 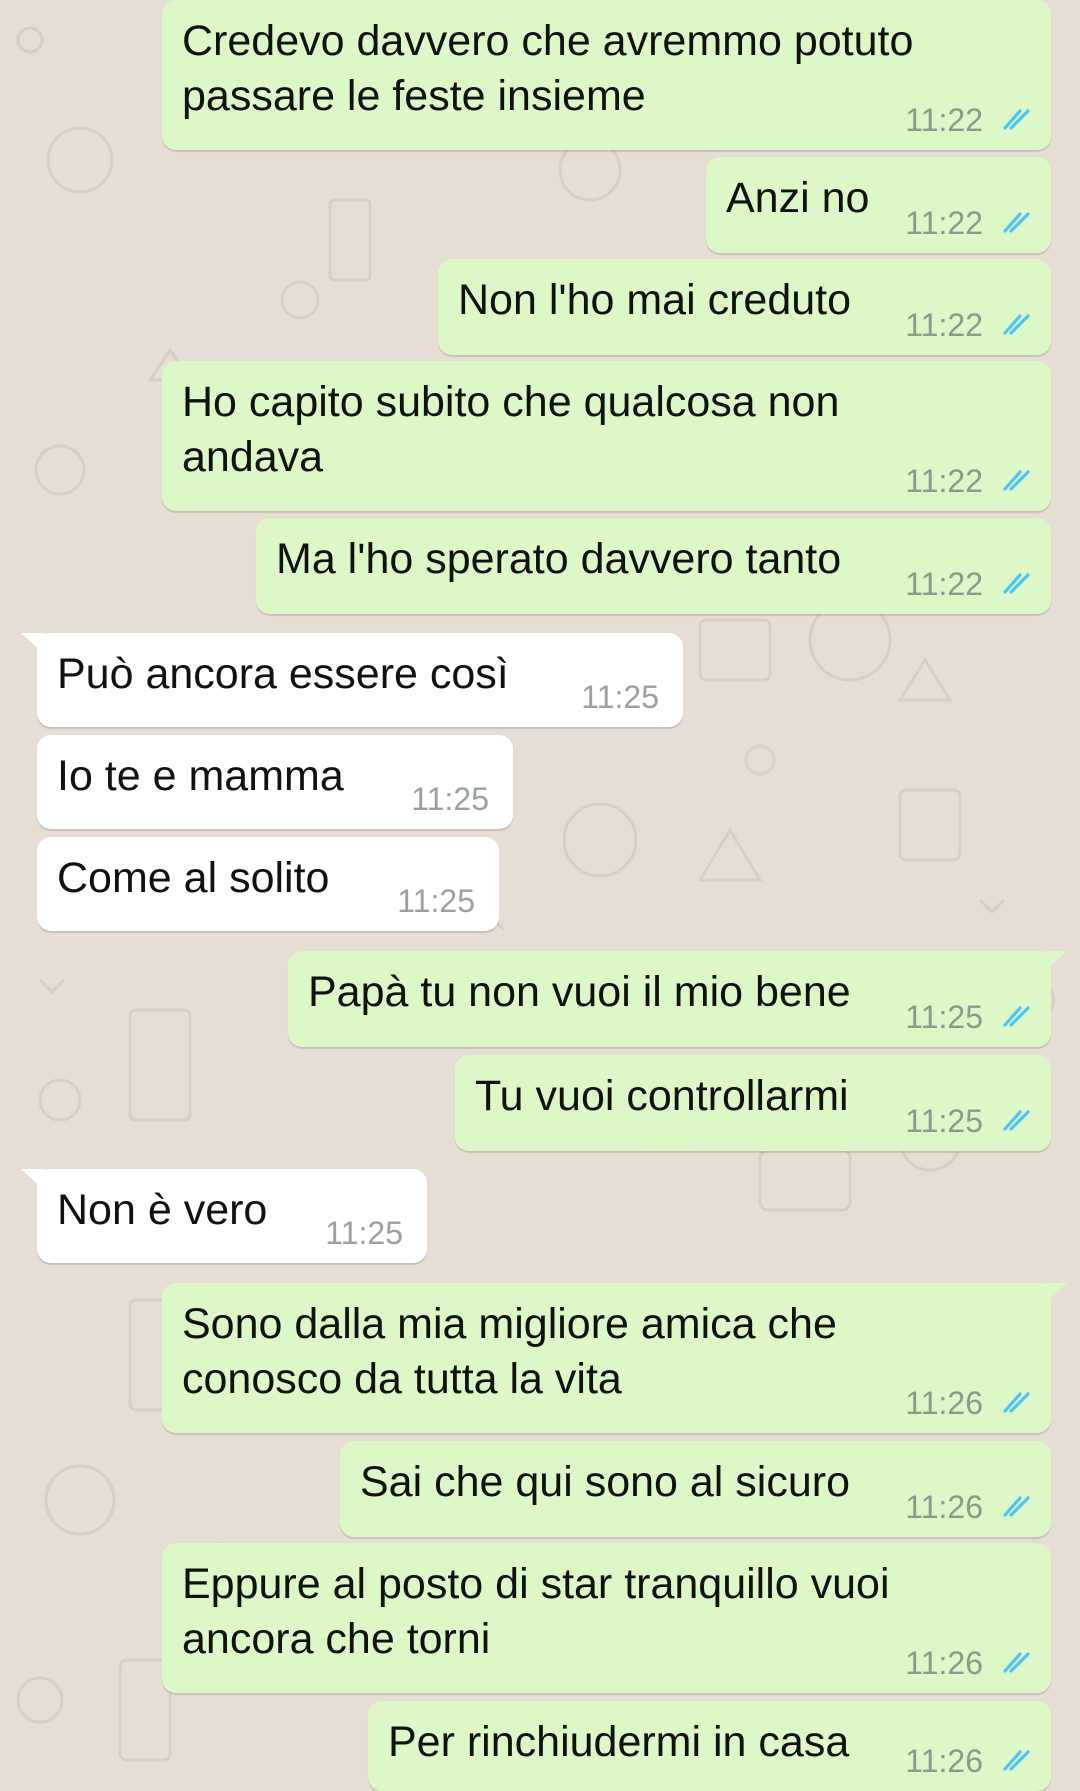 What do you see at coordinates (605, 1482) in the screenshot?
I see `message-text: Sai che qui sono al sicuro` at bounding box center [605, 1482].